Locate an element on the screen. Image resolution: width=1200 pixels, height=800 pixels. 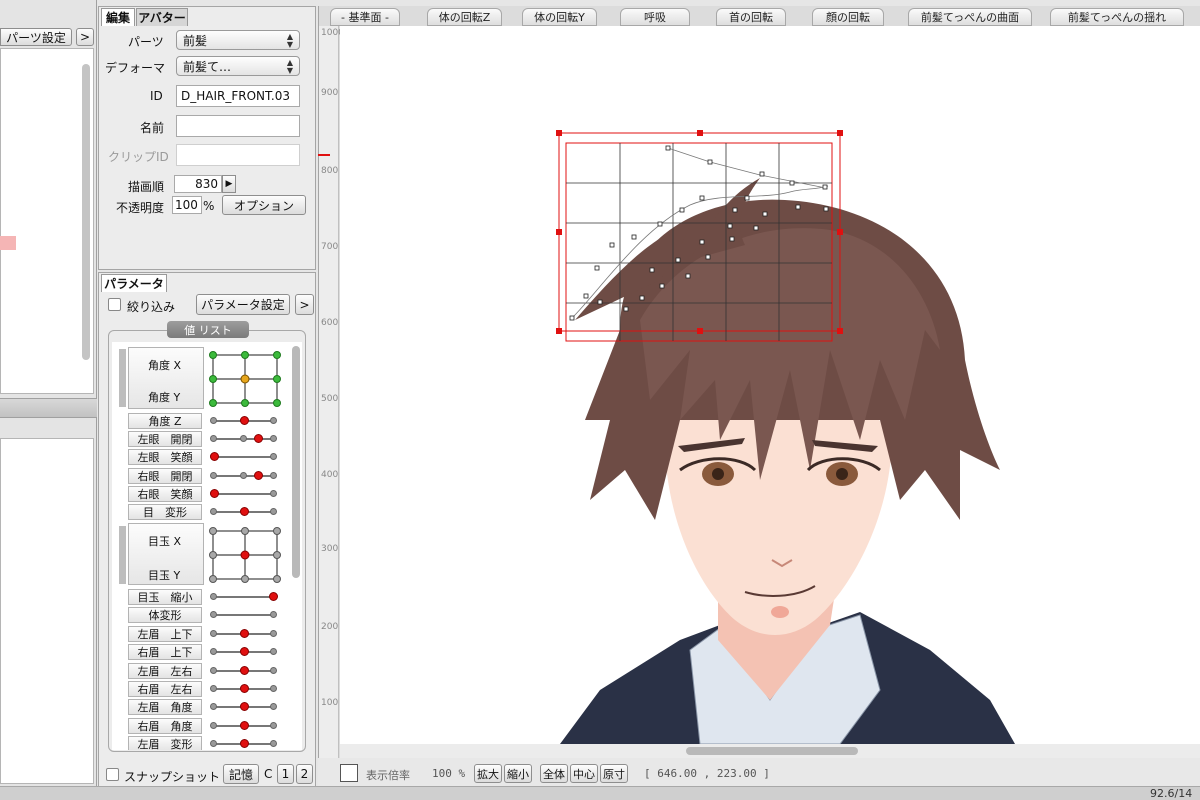
parts-select: 前髪 ▲ ▼ is located at coordinates (238, 40).